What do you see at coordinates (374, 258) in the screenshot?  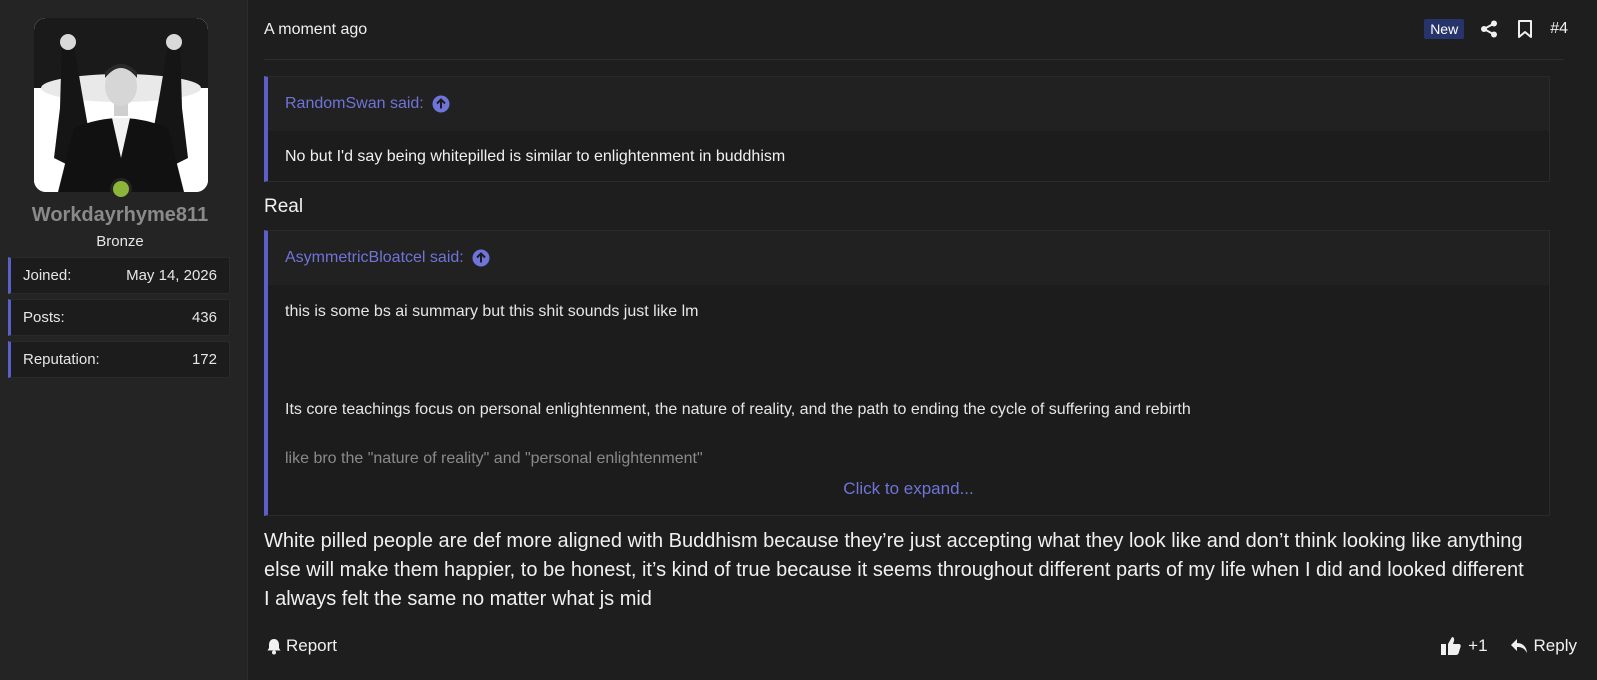 I see `quote-author: AsymmetricBloatcel said:` at bounding box center [374, 258].